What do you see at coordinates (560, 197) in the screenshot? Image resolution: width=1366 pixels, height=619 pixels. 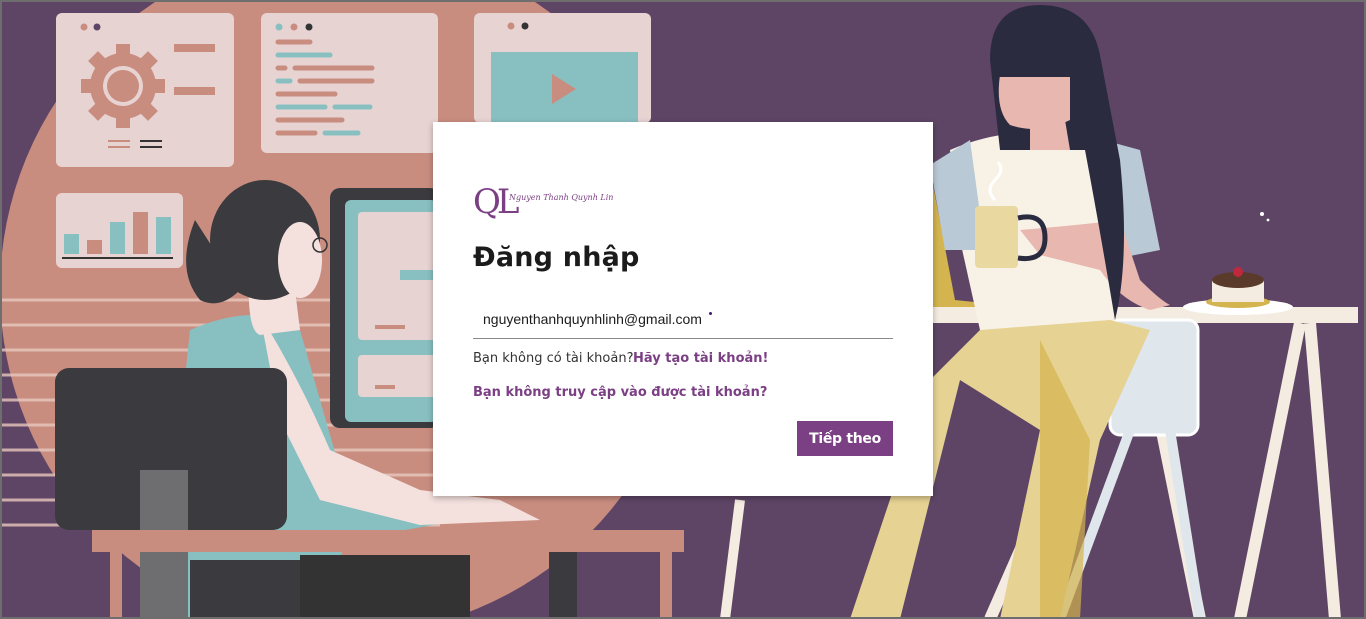 I see `svg-text: Nguyen Thanh Quynh Linh` at bounding box center [560, 197].